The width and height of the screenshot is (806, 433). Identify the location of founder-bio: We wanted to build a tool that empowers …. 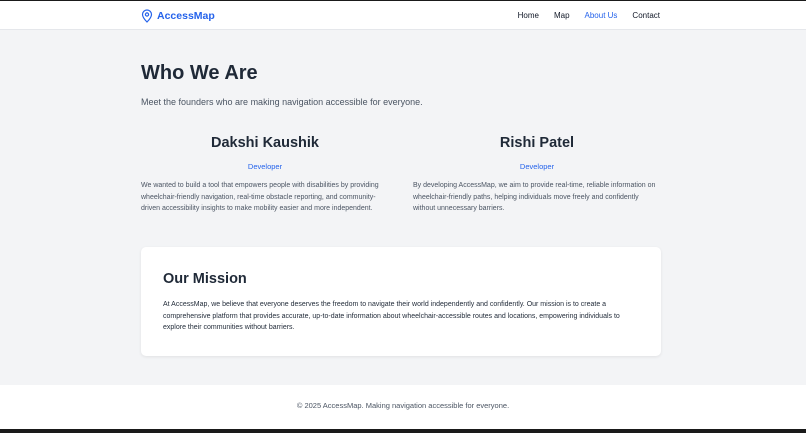
(260, 197).